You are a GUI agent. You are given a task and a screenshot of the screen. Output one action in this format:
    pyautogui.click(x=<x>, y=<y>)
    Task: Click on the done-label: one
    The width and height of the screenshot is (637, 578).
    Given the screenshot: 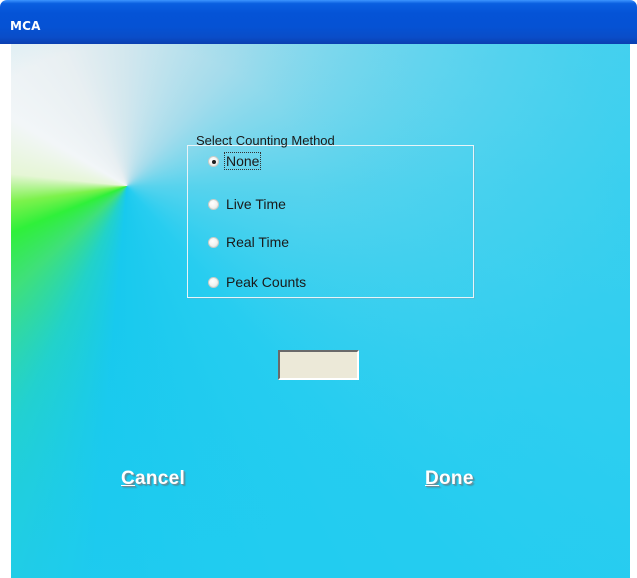 What is the action you would take?
    pyautogui.click(x=456, y=478)
    